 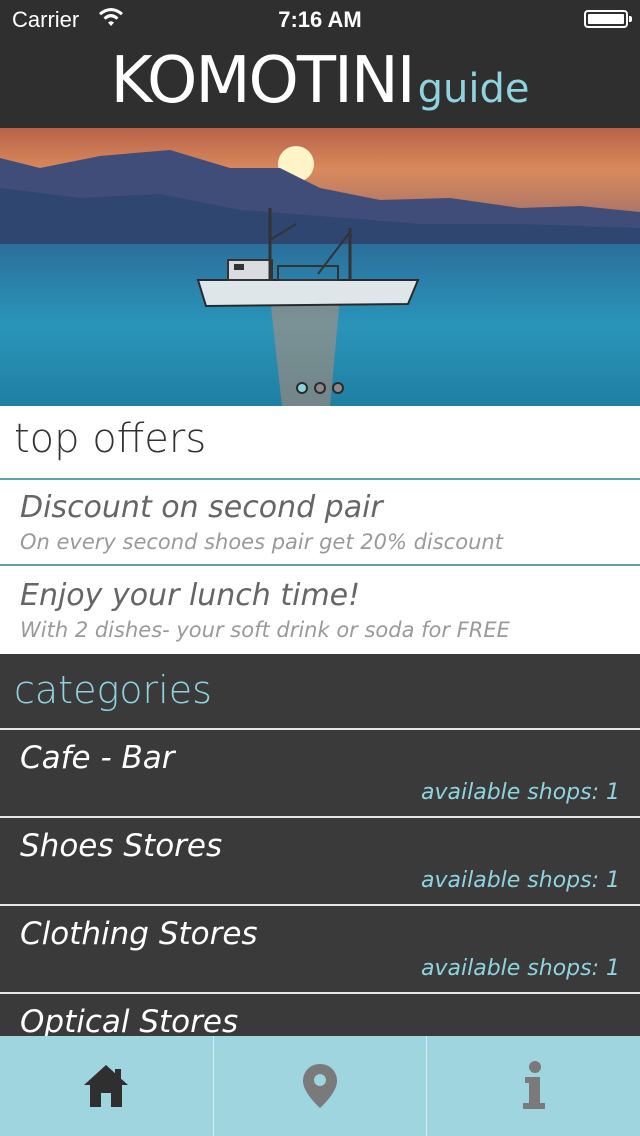 What do you see at coordinates (139, 934) in the screenshot?
I see `category-name: Clothing Stores` at bounding box center [139, 934].